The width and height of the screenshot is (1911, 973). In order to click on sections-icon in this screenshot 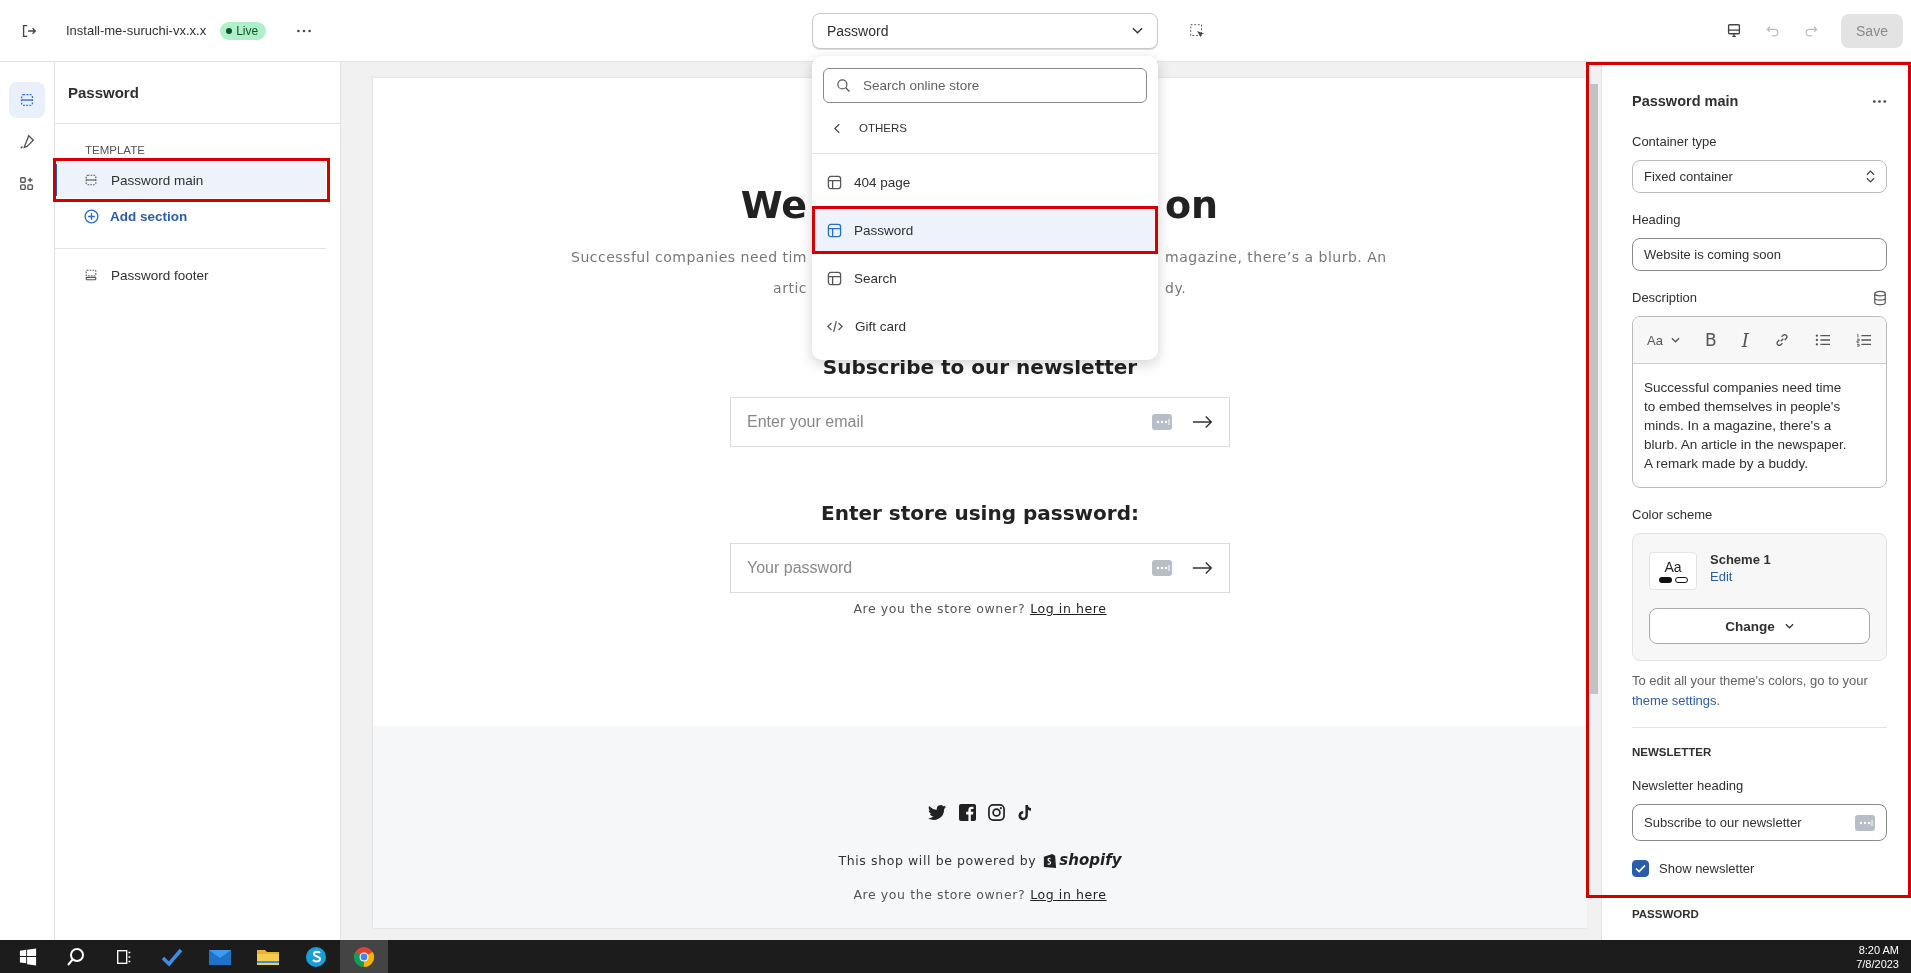, I will do `click(27, 100)`.